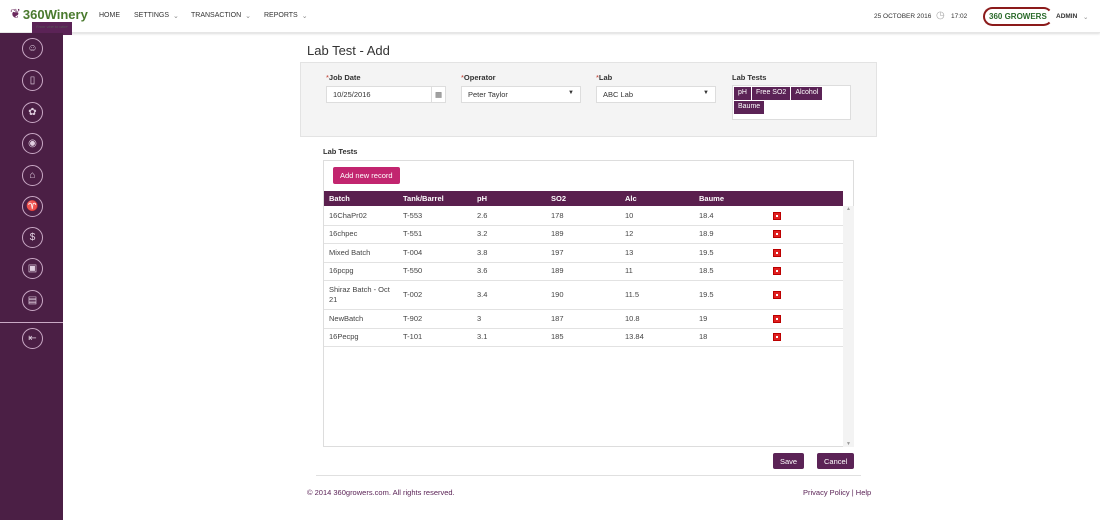  I want to click on table-cell: 3.4, so click(509, 295).